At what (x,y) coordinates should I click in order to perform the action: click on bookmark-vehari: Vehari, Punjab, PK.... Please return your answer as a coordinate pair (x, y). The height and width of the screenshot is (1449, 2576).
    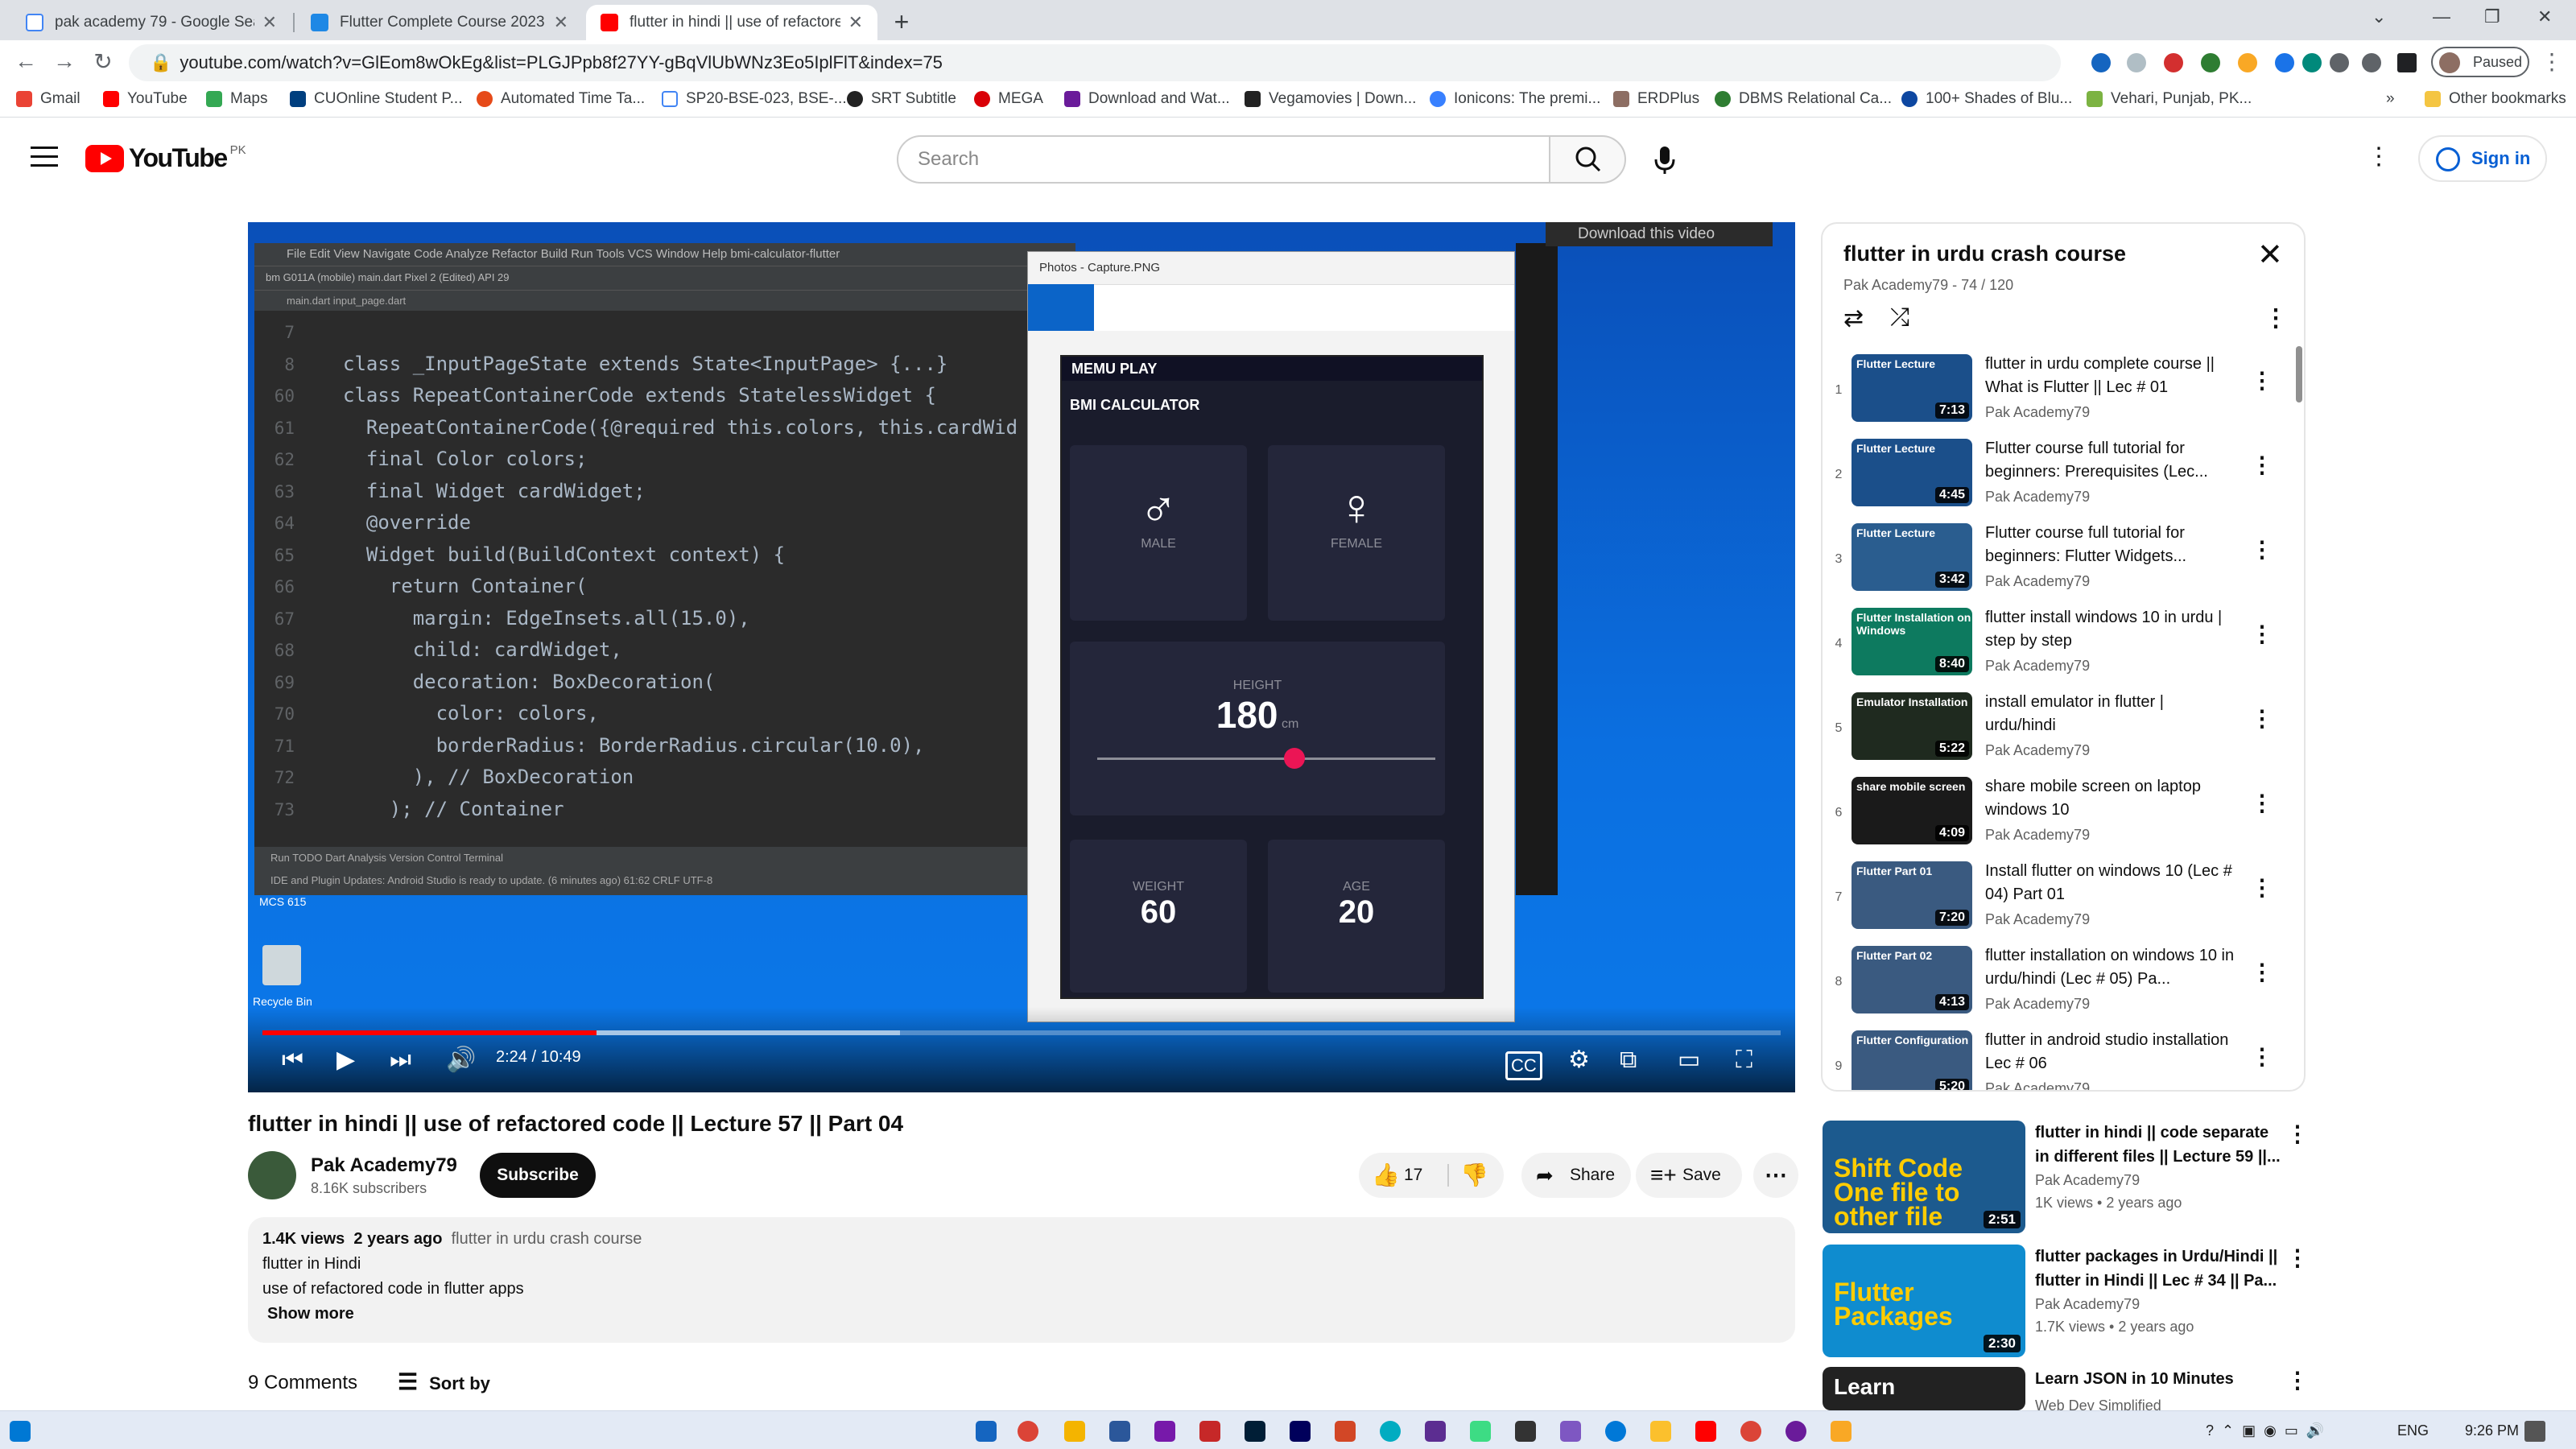
    Looking at the image, I should click on (2169, 99).